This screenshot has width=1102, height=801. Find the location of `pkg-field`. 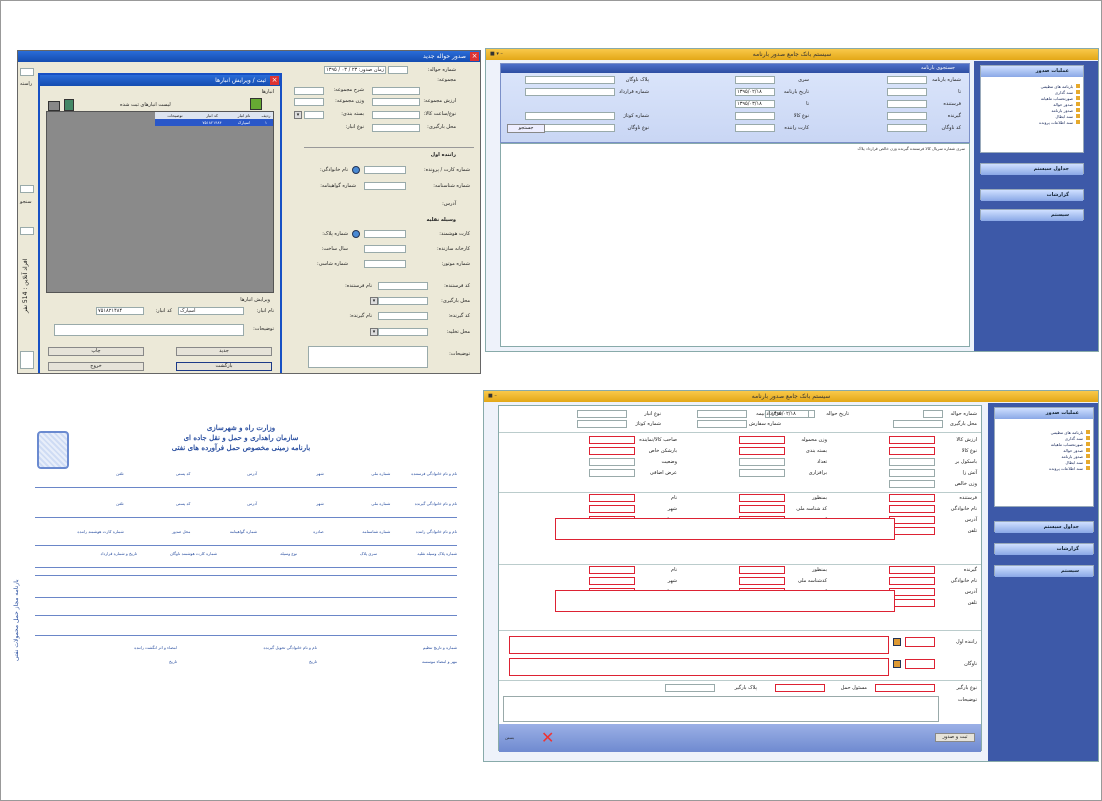

pkg-field is located at coordinates (396, 115).